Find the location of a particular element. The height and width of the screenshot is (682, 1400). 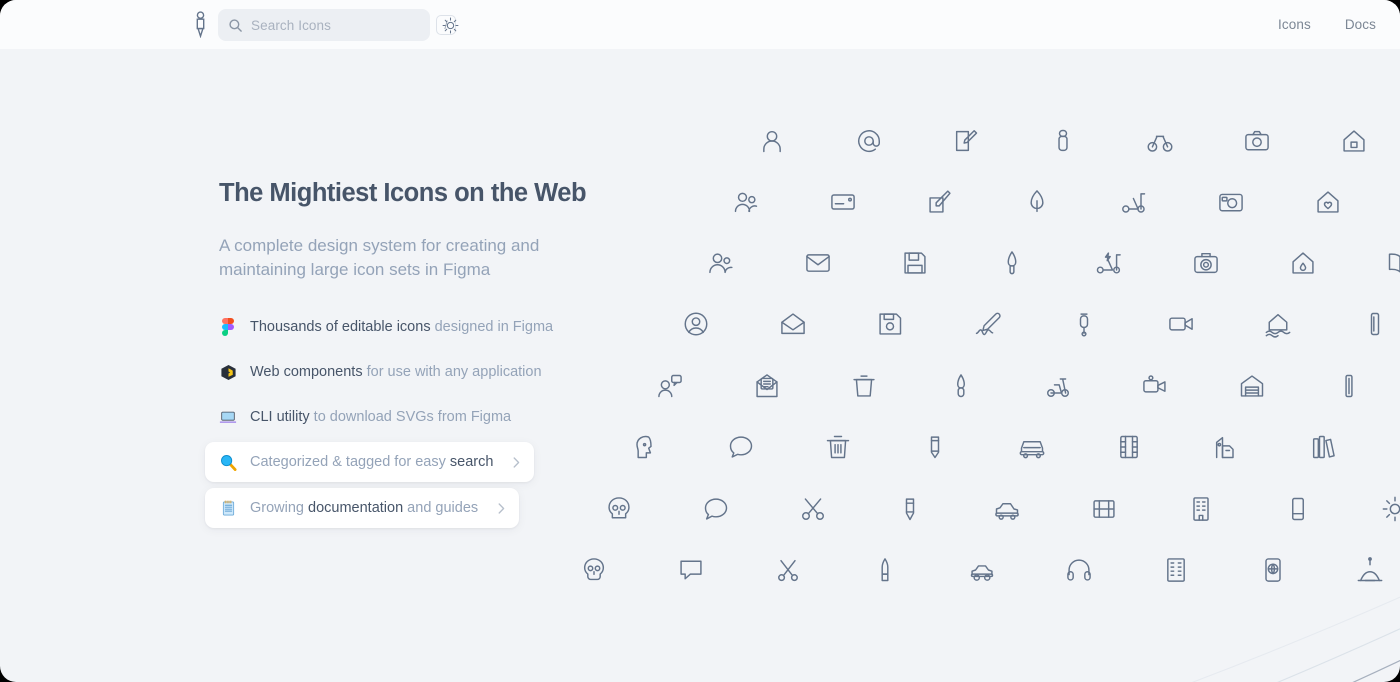

save-disk-icon is located at coordinates (890, 324).